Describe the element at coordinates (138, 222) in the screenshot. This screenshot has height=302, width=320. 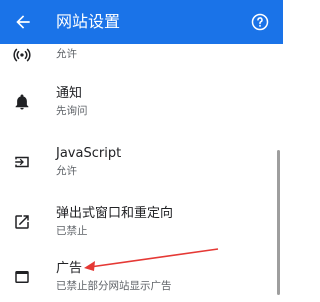
I see `setting-row-popups: 弹出式窗口和重定向 已禁止` at that location.